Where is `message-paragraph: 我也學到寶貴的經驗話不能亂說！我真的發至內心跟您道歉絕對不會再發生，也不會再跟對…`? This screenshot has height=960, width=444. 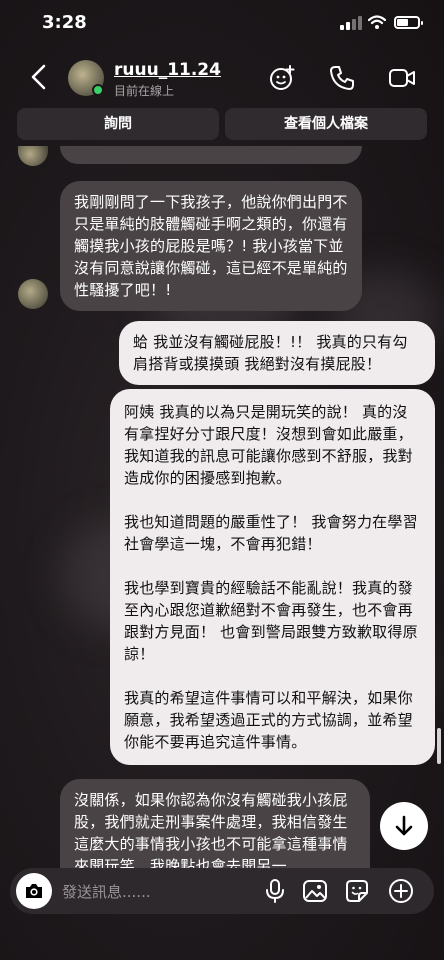
message-paragraph: 我也學到寶貴的經驗話不能亂說！我真的發至內心跟您道歉絕對不會再發生，也不會再跟對… is located at coordinates (271, 621).